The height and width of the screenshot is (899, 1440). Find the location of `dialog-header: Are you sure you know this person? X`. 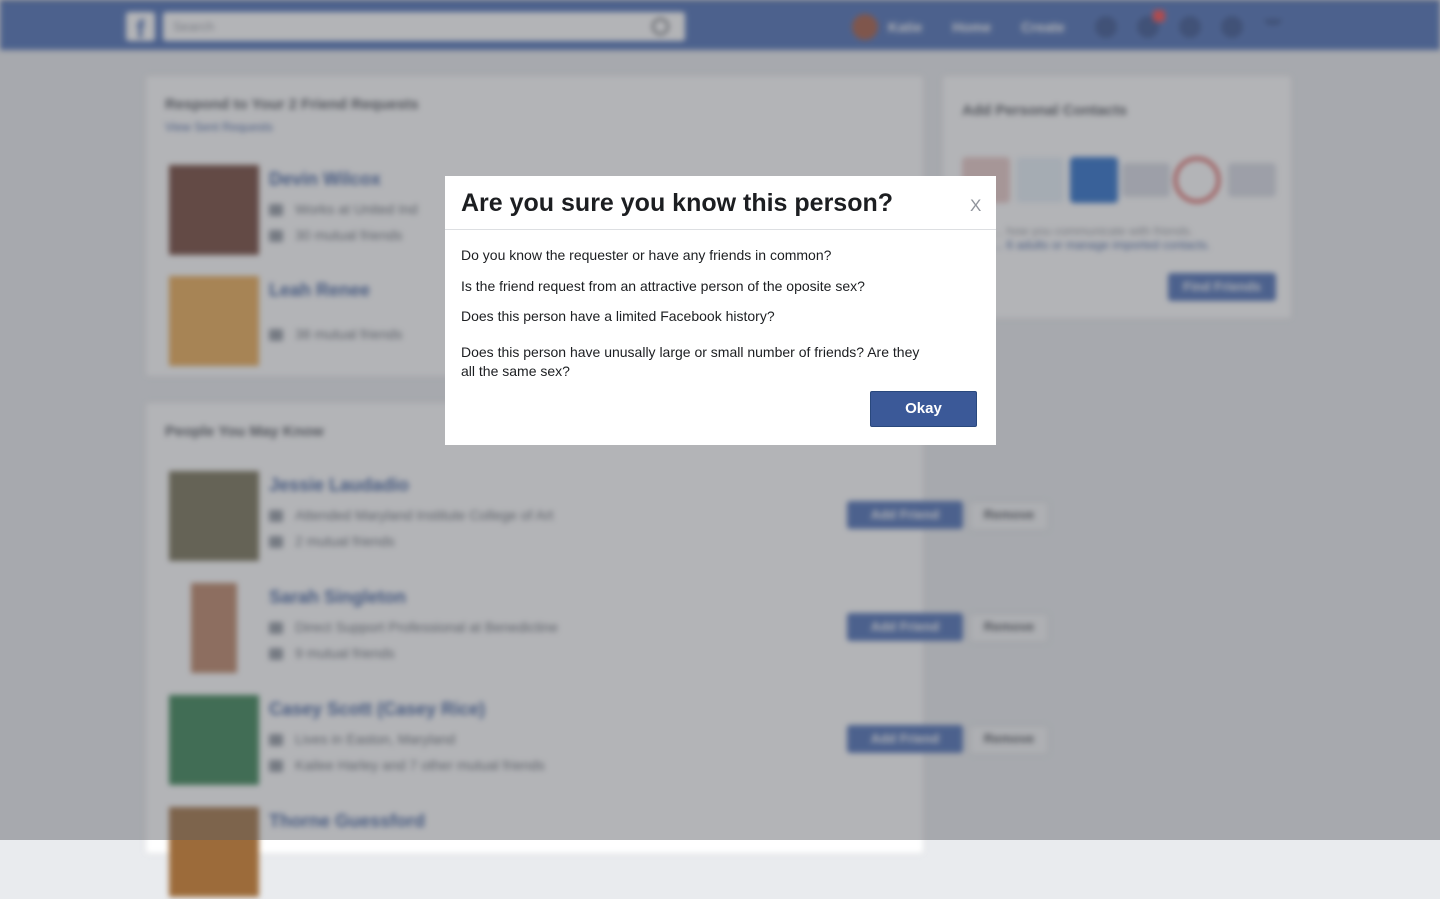

dialog-header: Are you sure you know this person? X is located at coordinates (720, 203).